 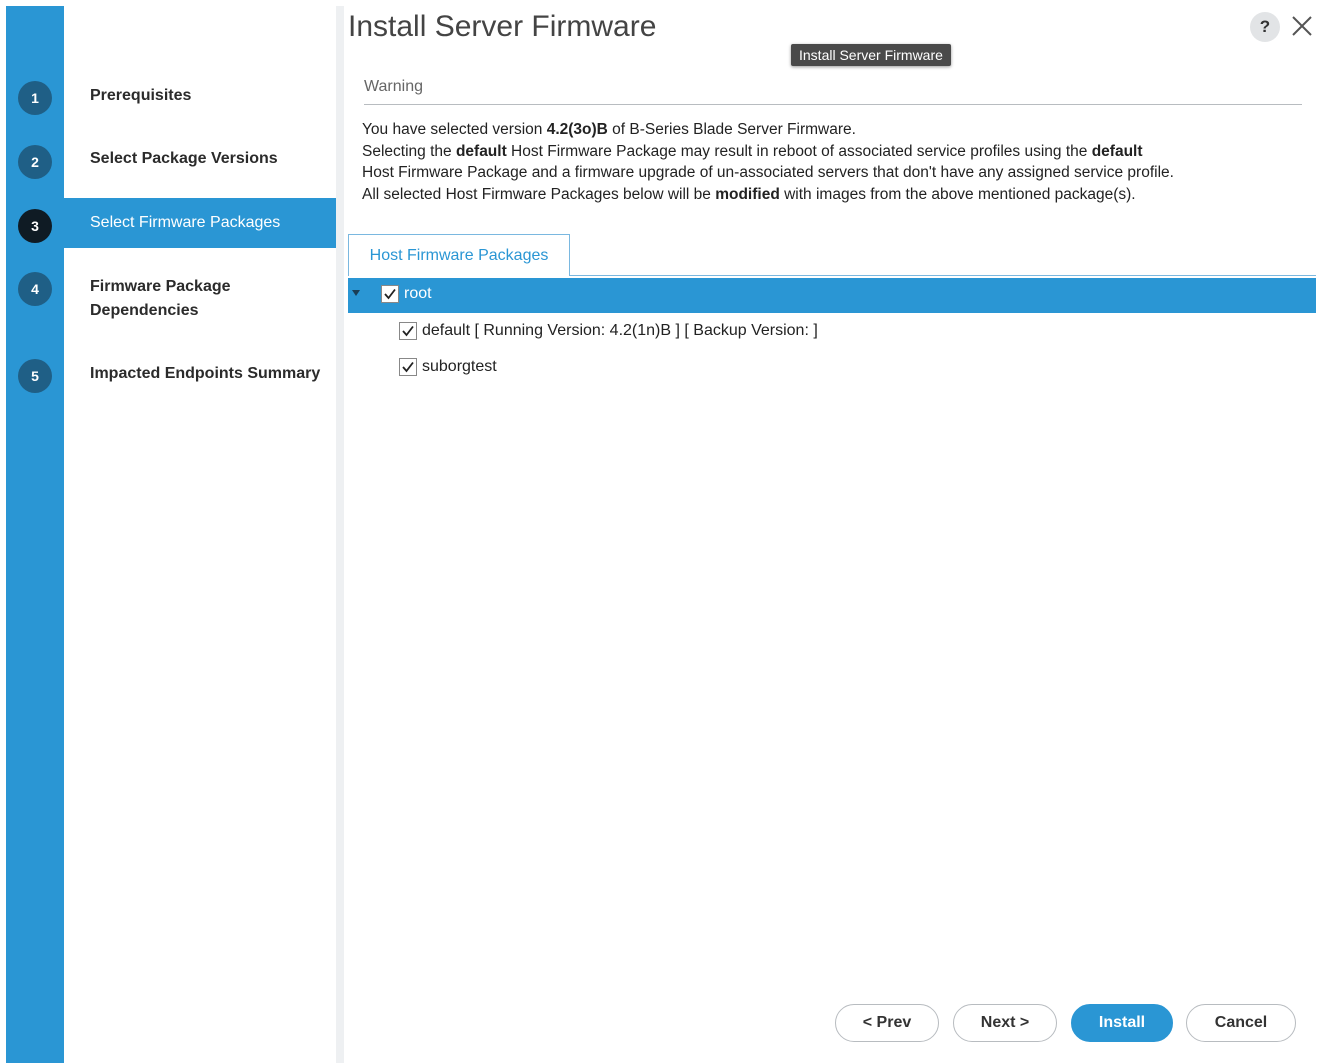 What do you see at coordinates (832, 295) in the screenshot?
I see `tree-row-root` at bounding box center [832, 295].